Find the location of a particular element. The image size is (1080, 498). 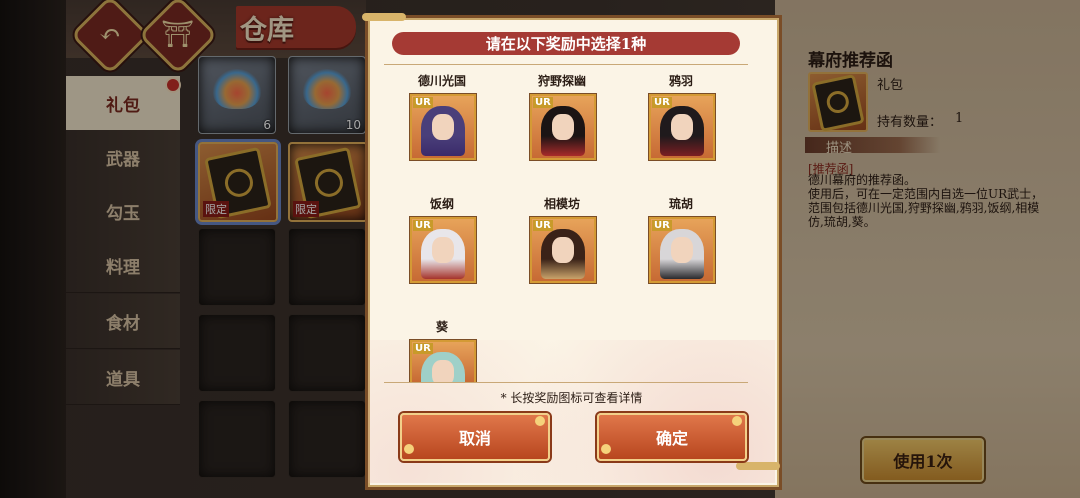

long-press-hint: * 长按奖励图标可查看详情 is located at coordinates (571, 398).